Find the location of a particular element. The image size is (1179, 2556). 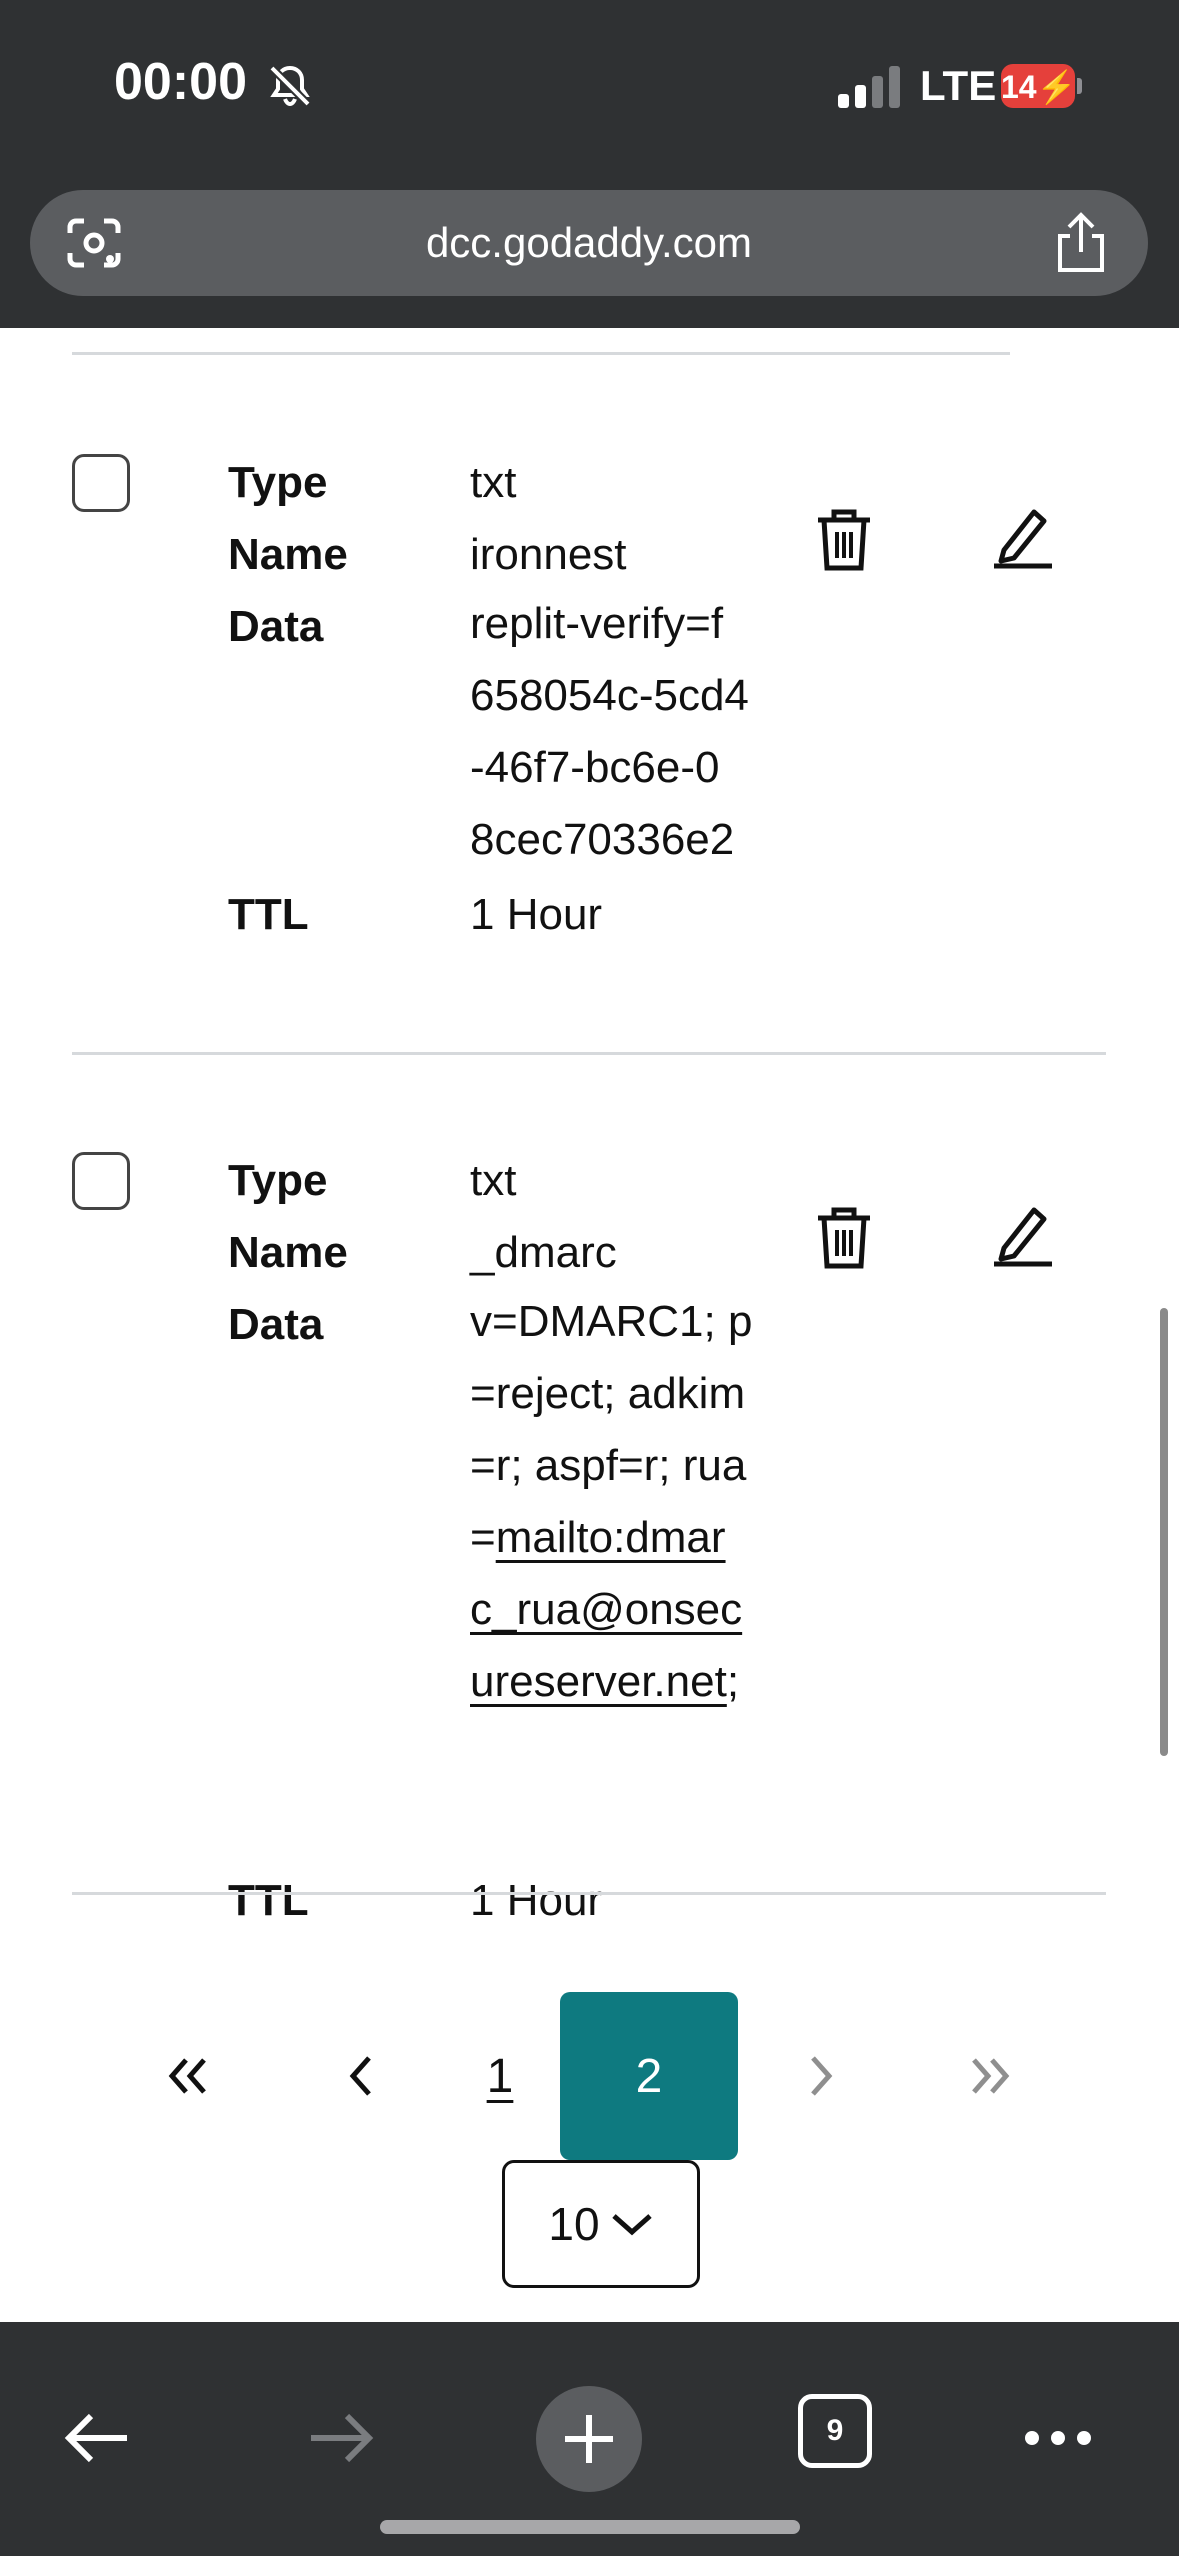

data-line: = is located at coordinates (483, 1537).